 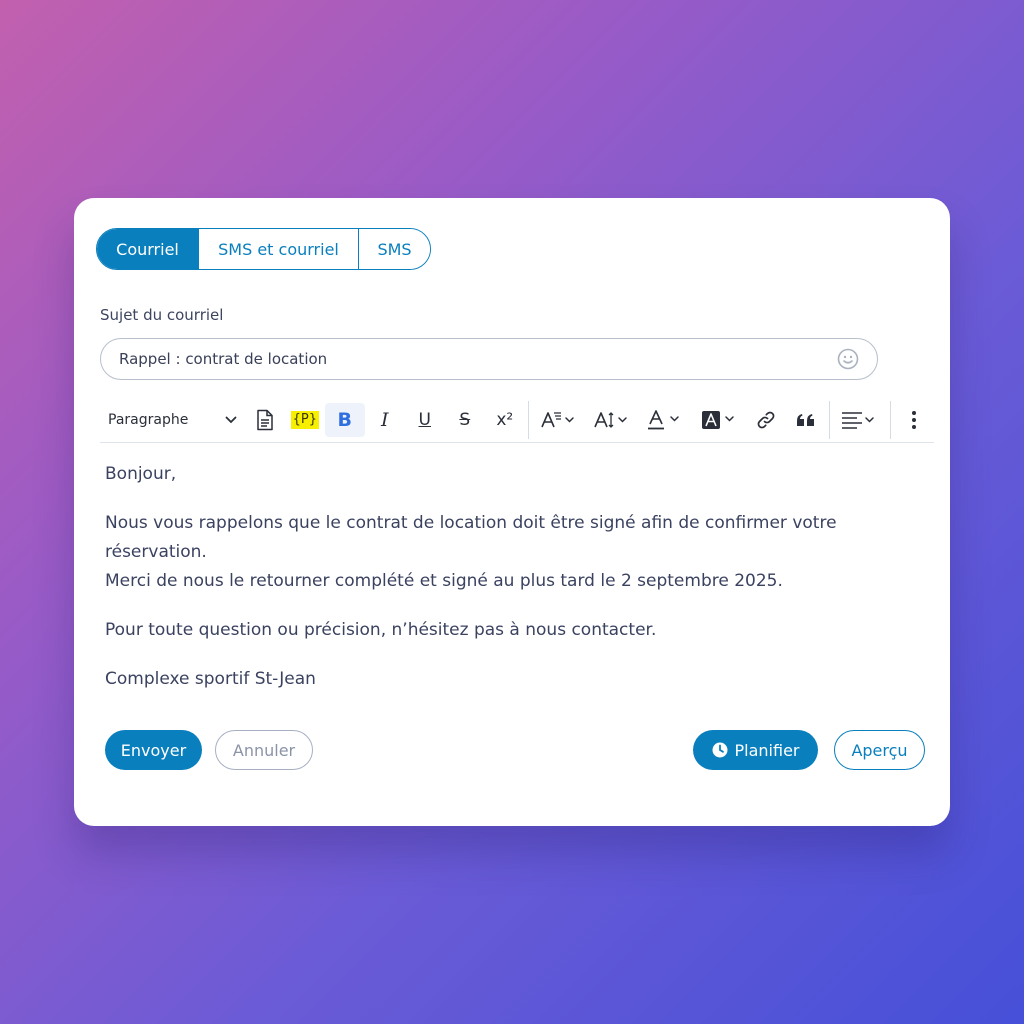 I want to click on italic-icon: I, so click(x=385, y=420).